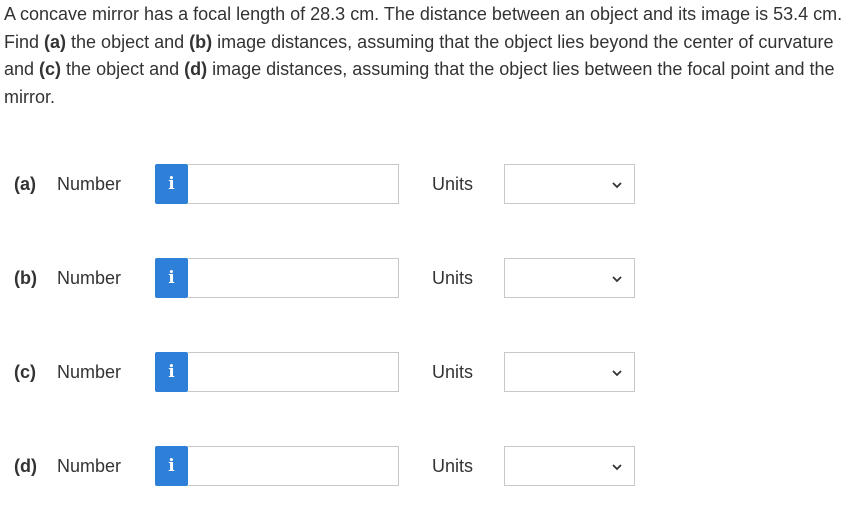 This screenshot has width=866, height=518. Describe the element at coordinates (50, 69) in the screenshot. I see `question-part-c: (c)` at that location.